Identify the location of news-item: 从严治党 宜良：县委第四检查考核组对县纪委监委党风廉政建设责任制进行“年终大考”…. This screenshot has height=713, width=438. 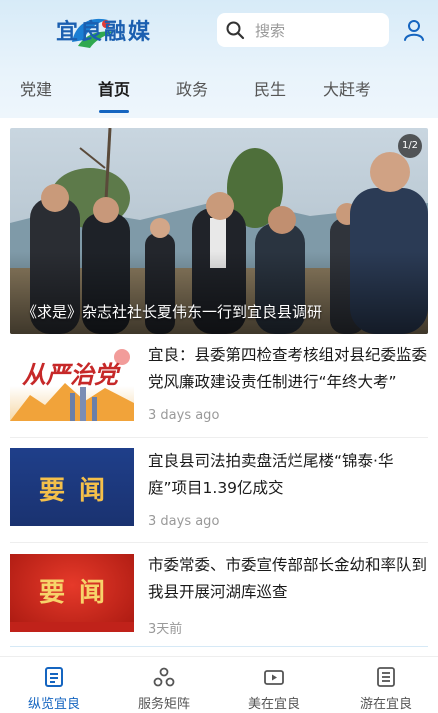
(219, 390).